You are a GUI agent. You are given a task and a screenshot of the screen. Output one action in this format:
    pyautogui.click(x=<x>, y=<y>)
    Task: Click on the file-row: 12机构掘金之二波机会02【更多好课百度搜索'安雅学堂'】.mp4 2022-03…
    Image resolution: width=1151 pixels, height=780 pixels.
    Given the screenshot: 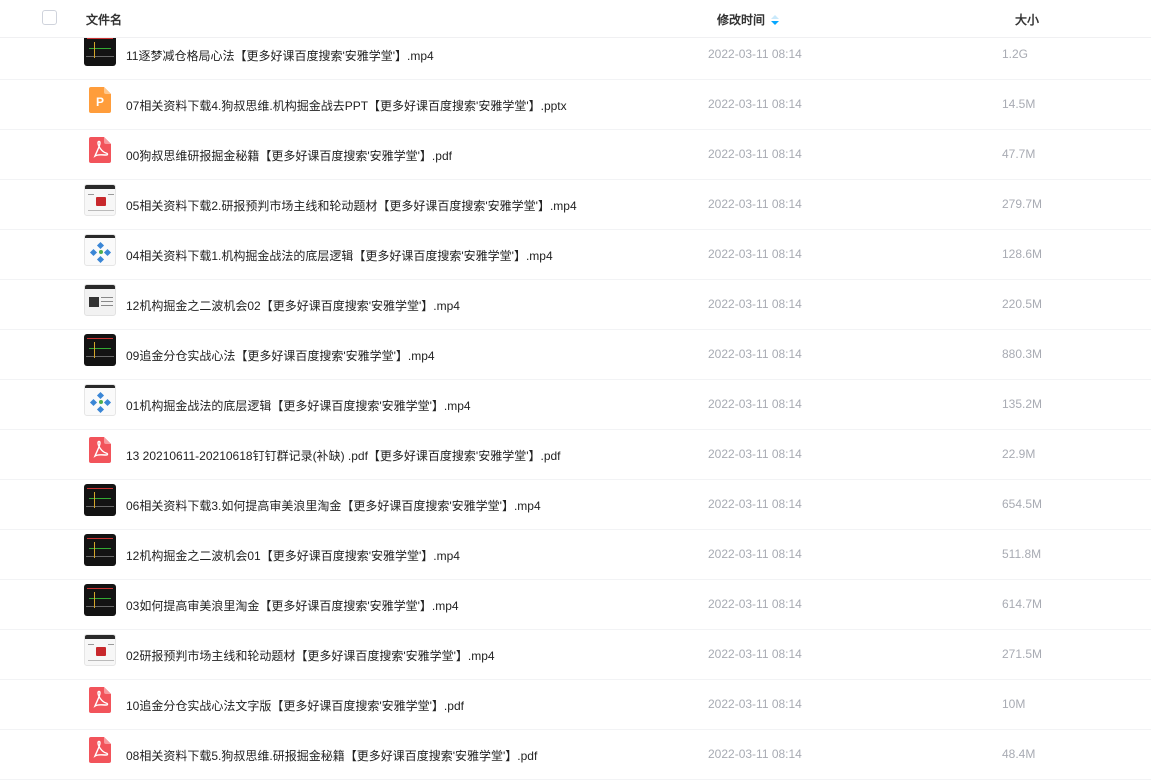 What is the action you would take?
    pyautogui.click(x=575, y=305)
    